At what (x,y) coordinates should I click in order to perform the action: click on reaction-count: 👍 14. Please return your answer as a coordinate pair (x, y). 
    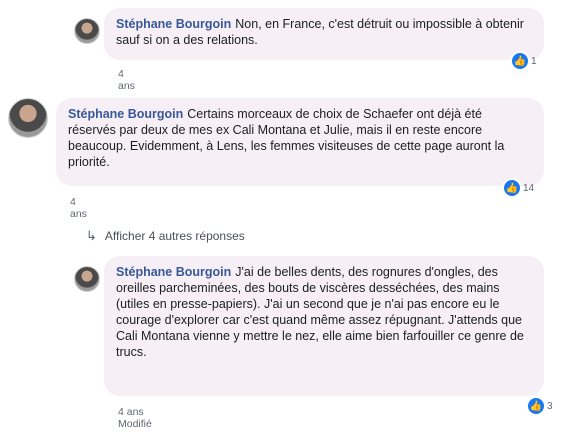
    Looking at the image, I should click on (519, 188).